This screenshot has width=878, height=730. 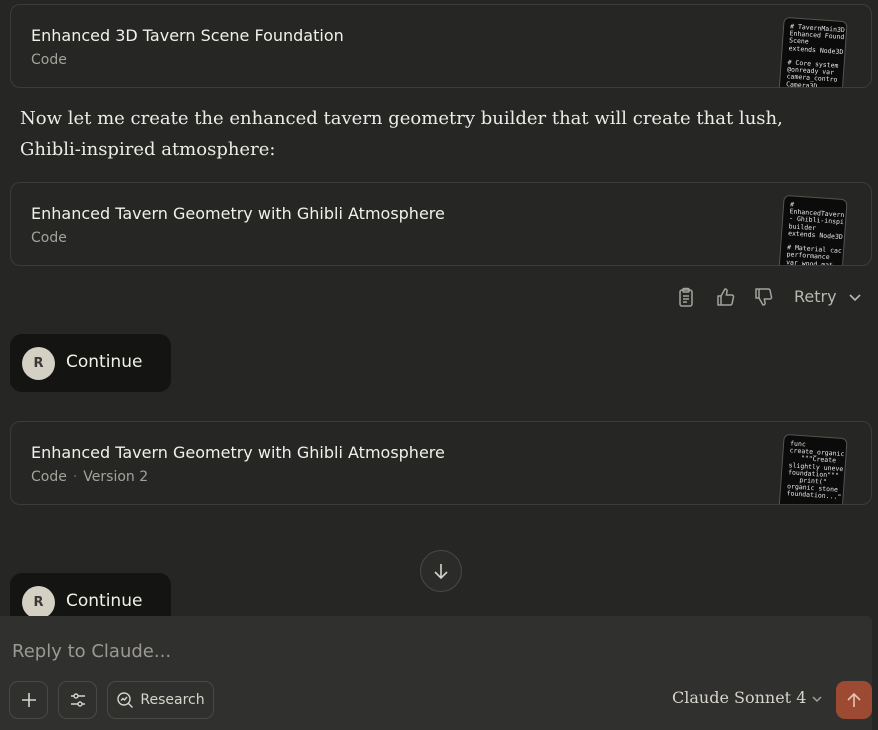 I want to click on artifact-version: Version 2, so click(x=116, y=477).